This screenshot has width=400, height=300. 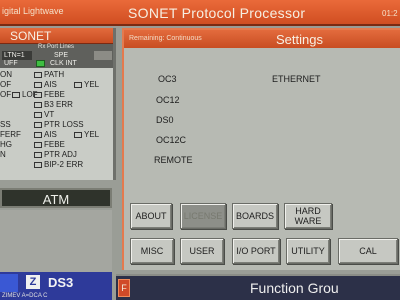 What do you see at coordinates (217, 13) in the screenshot?
I see `app-title: SONET Protocol Processor` at bounding box center [217, 13].